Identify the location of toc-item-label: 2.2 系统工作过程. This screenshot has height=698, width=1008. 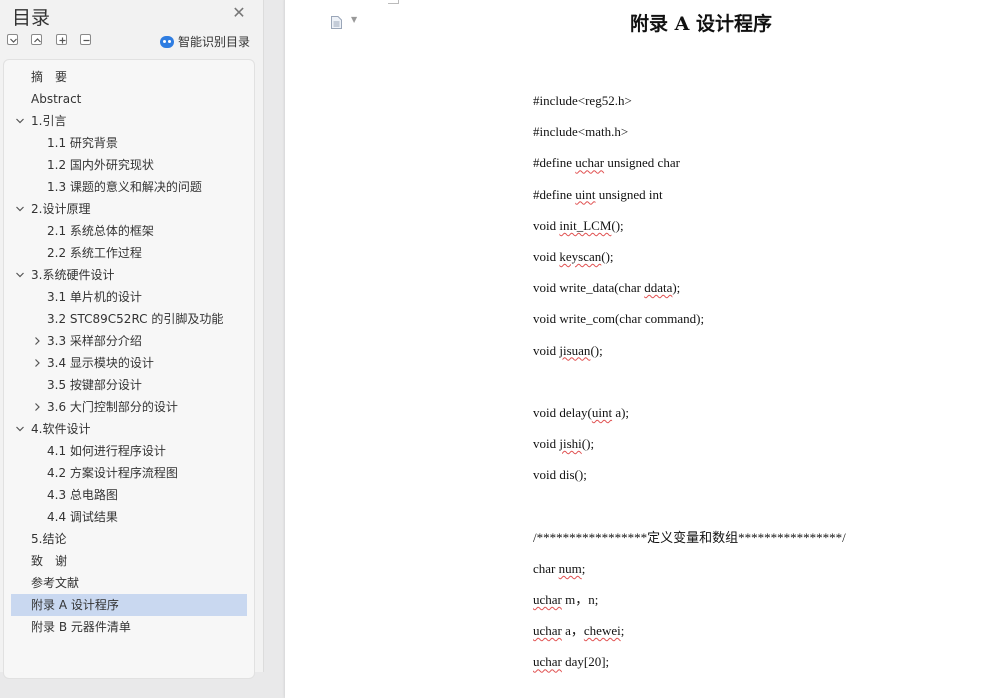
(94, 253).